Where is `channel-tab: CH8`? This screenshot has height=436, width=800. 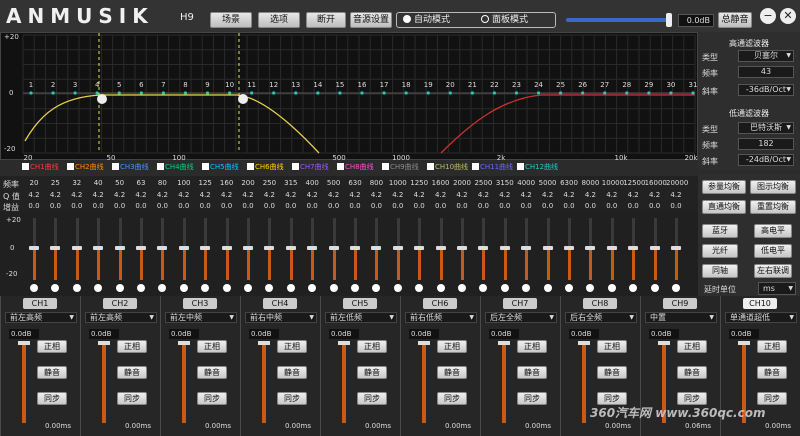
channel-tab: CH8 is located at coordinates (600, 303).